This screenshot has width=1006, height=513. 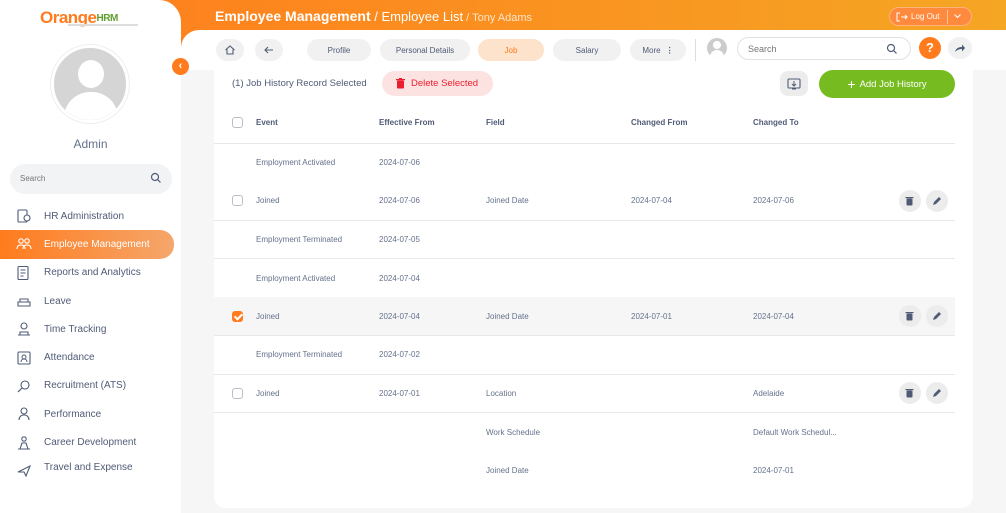 I want to click on cell-changed-to: Adelaide, so click(x=824, y=393).